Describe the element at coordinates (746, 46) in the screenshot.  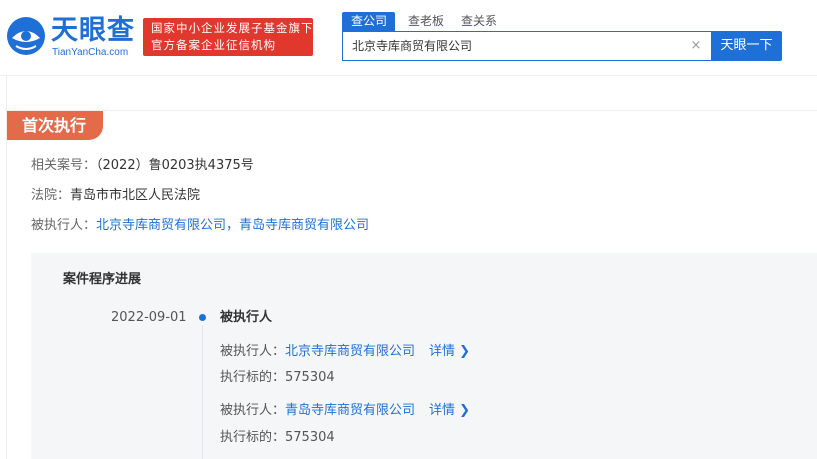
I see `search-button: 天眼一下` at that location.